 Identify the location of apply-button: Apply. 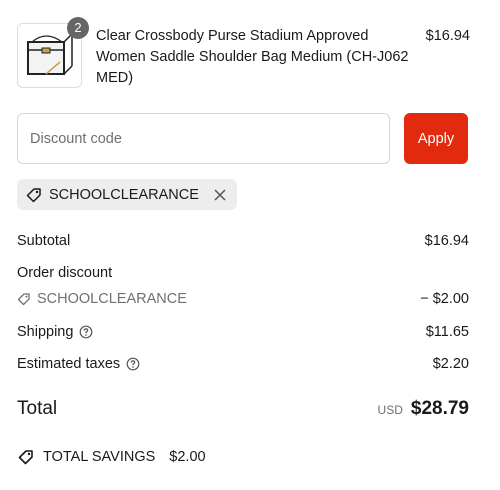
(436, 138).